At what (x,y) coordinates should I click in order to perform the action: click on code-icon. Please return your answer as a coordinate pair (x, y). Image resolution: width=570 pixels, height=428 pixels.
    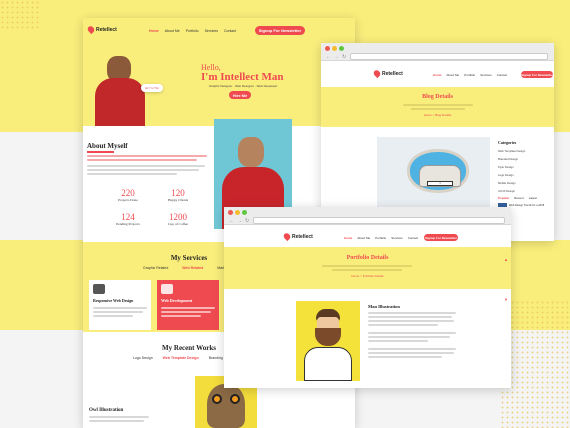
    Looking at the image, I should click on (167, 289).